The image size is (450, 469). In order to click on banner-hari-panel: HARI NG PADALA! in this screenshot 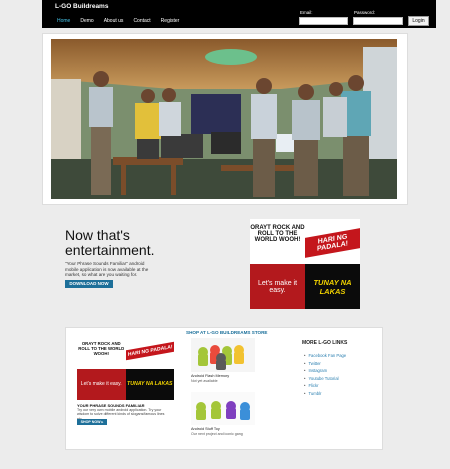, I will do `click(332, 241)`.